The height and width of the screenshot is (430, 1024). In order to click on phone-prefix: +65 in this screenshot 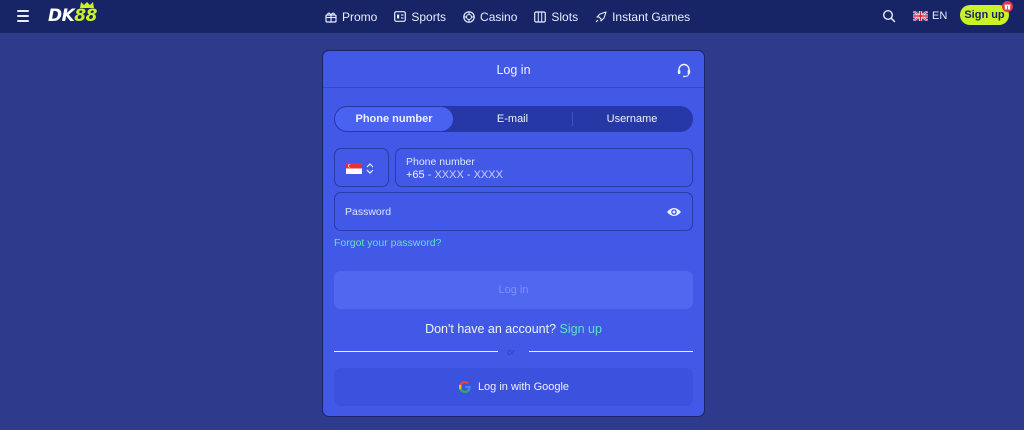, I will do `click(415, 175)`.